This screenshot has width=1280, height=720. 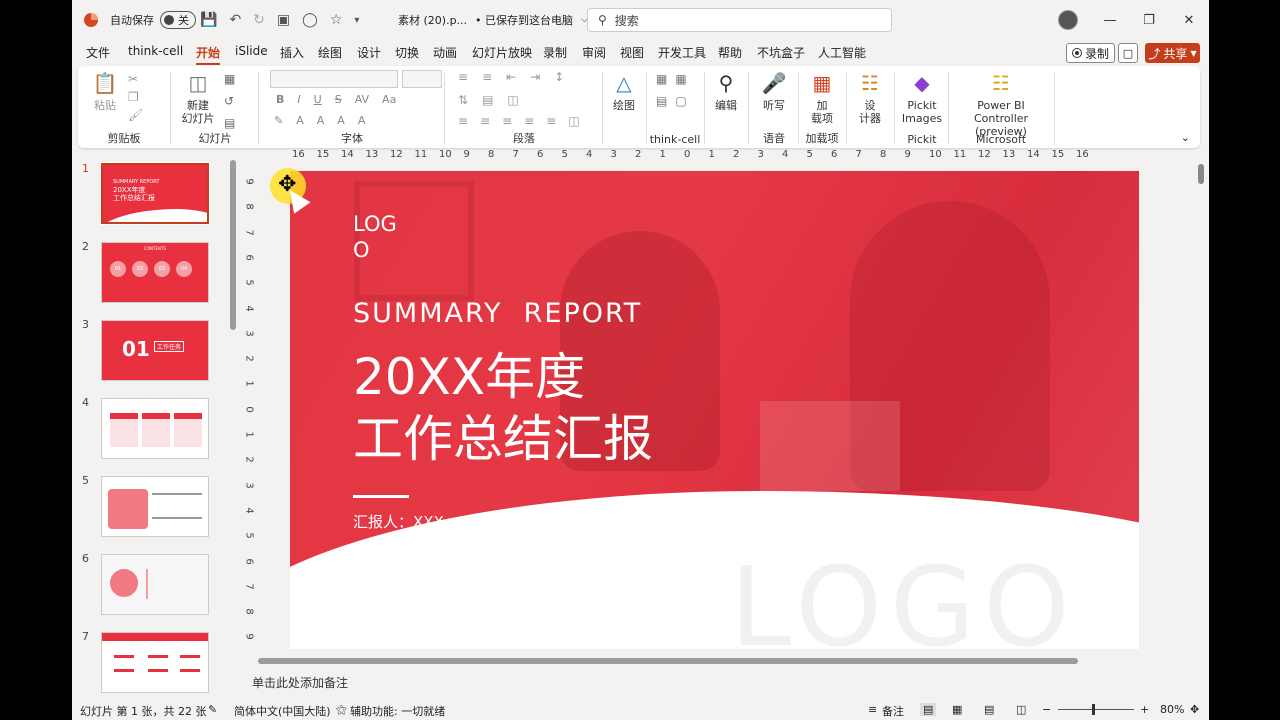 What do you see at coordinates (632, 52) in the screenshot?
I see `tab-view: 视图` at bounding box center [632, 52].